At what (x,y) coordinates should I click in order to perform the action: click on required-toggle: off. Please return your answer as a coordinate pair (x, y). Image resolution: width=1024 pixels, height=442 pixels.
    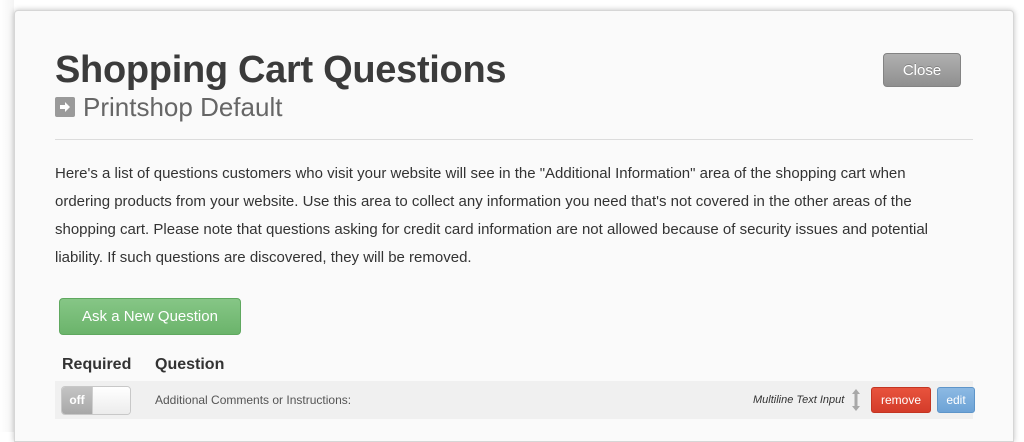
    Looking at the image, I should click on (96, 400).